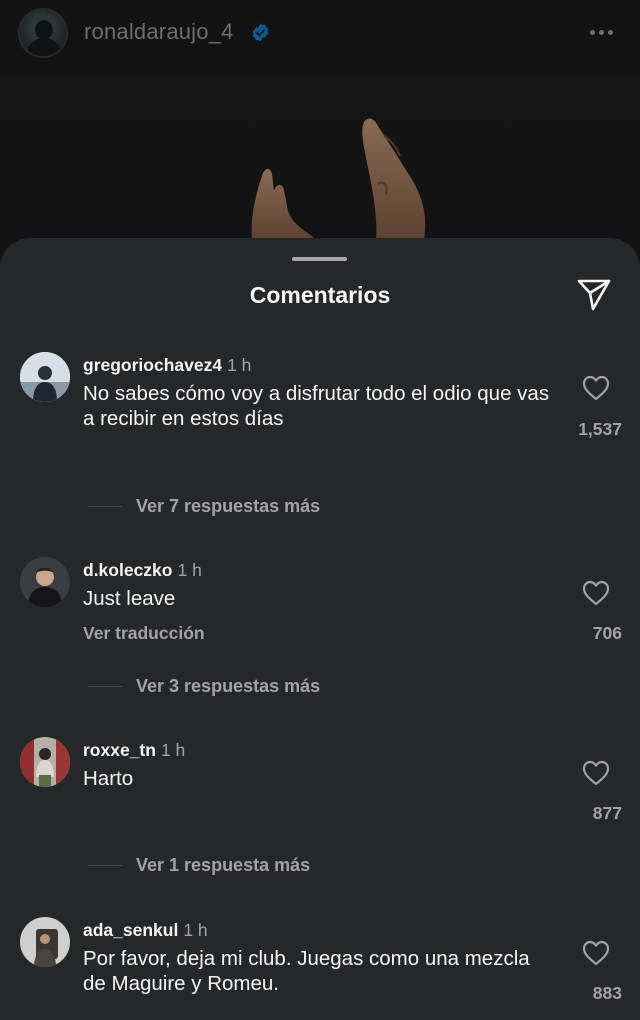  What do you see at coordinates (129, 598) in the screenshot?
I see `comment-text: Just leave` at bounding box center [129, 598].